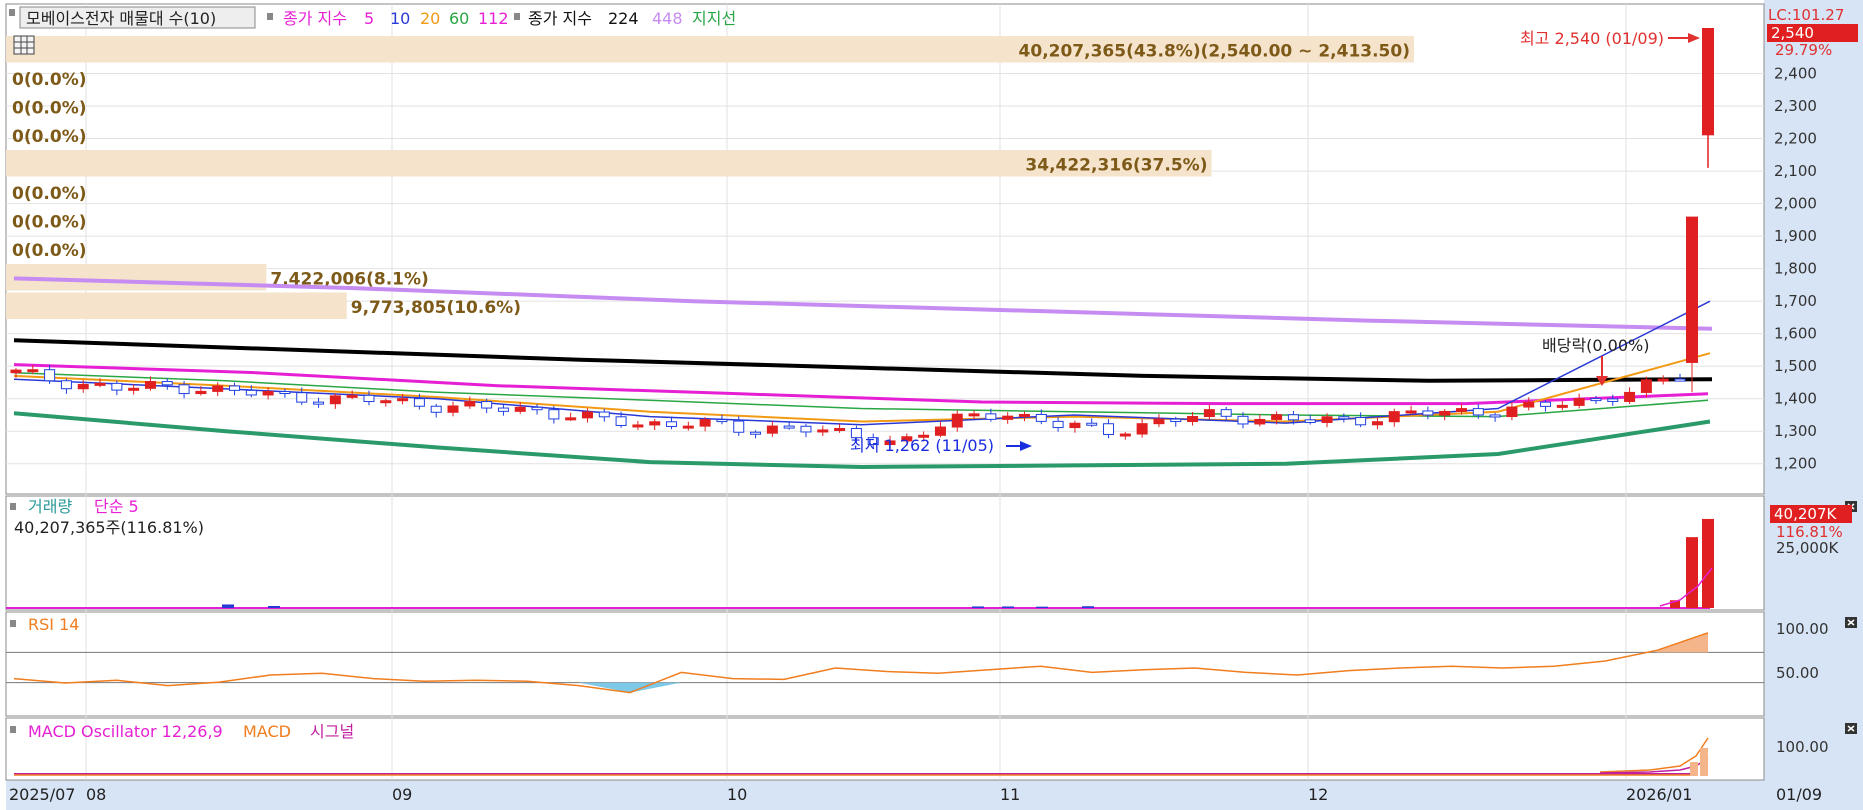 The image size is (1863, 810). Describe the element at coordinates (136, 277) in the screenshot. I see `volume-profile-bar` at that location.